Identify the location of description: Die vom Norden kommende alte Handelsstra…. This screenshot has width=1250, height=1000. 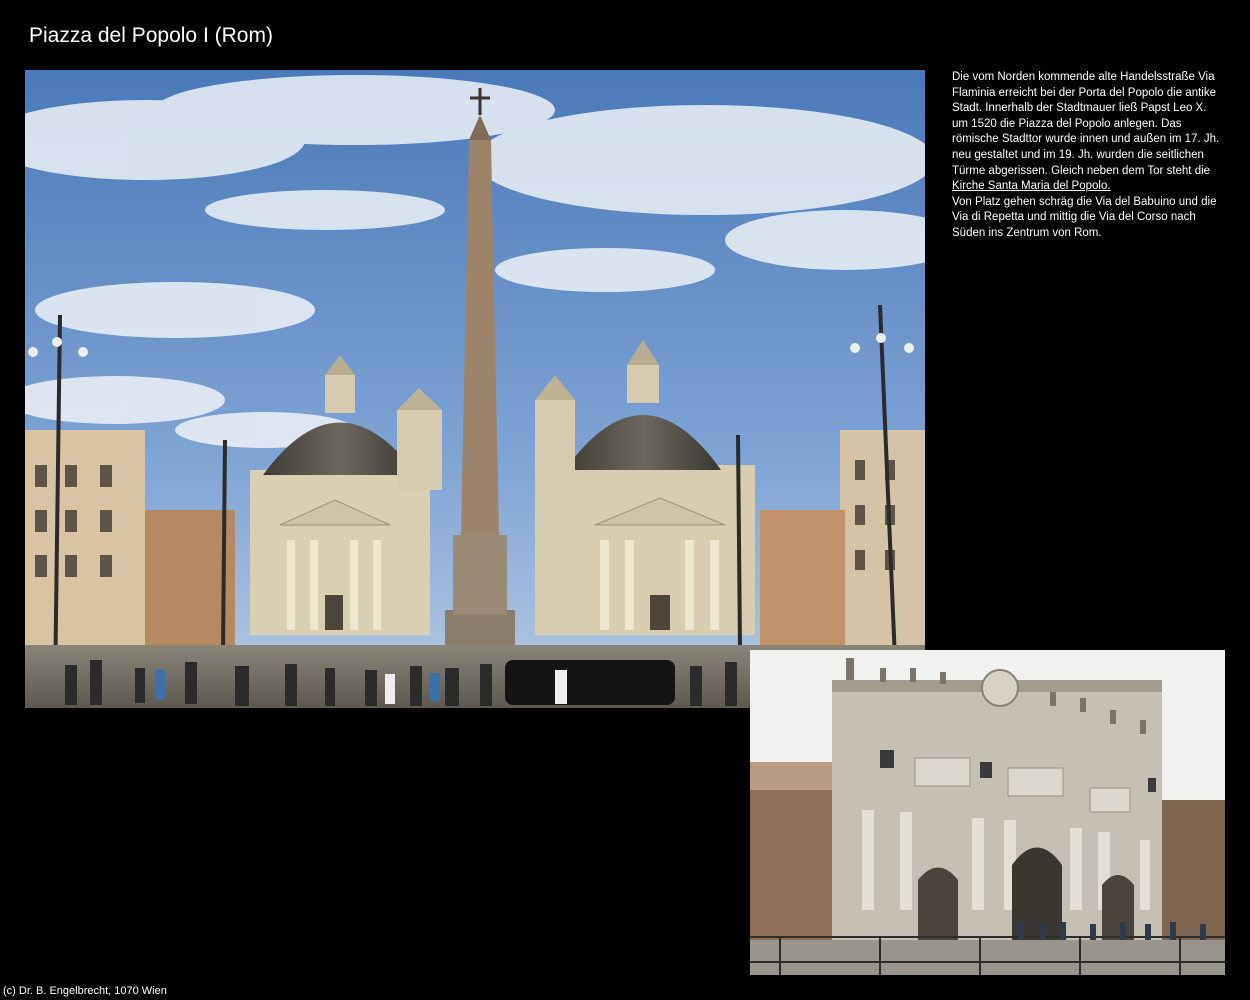
(1087, 156).